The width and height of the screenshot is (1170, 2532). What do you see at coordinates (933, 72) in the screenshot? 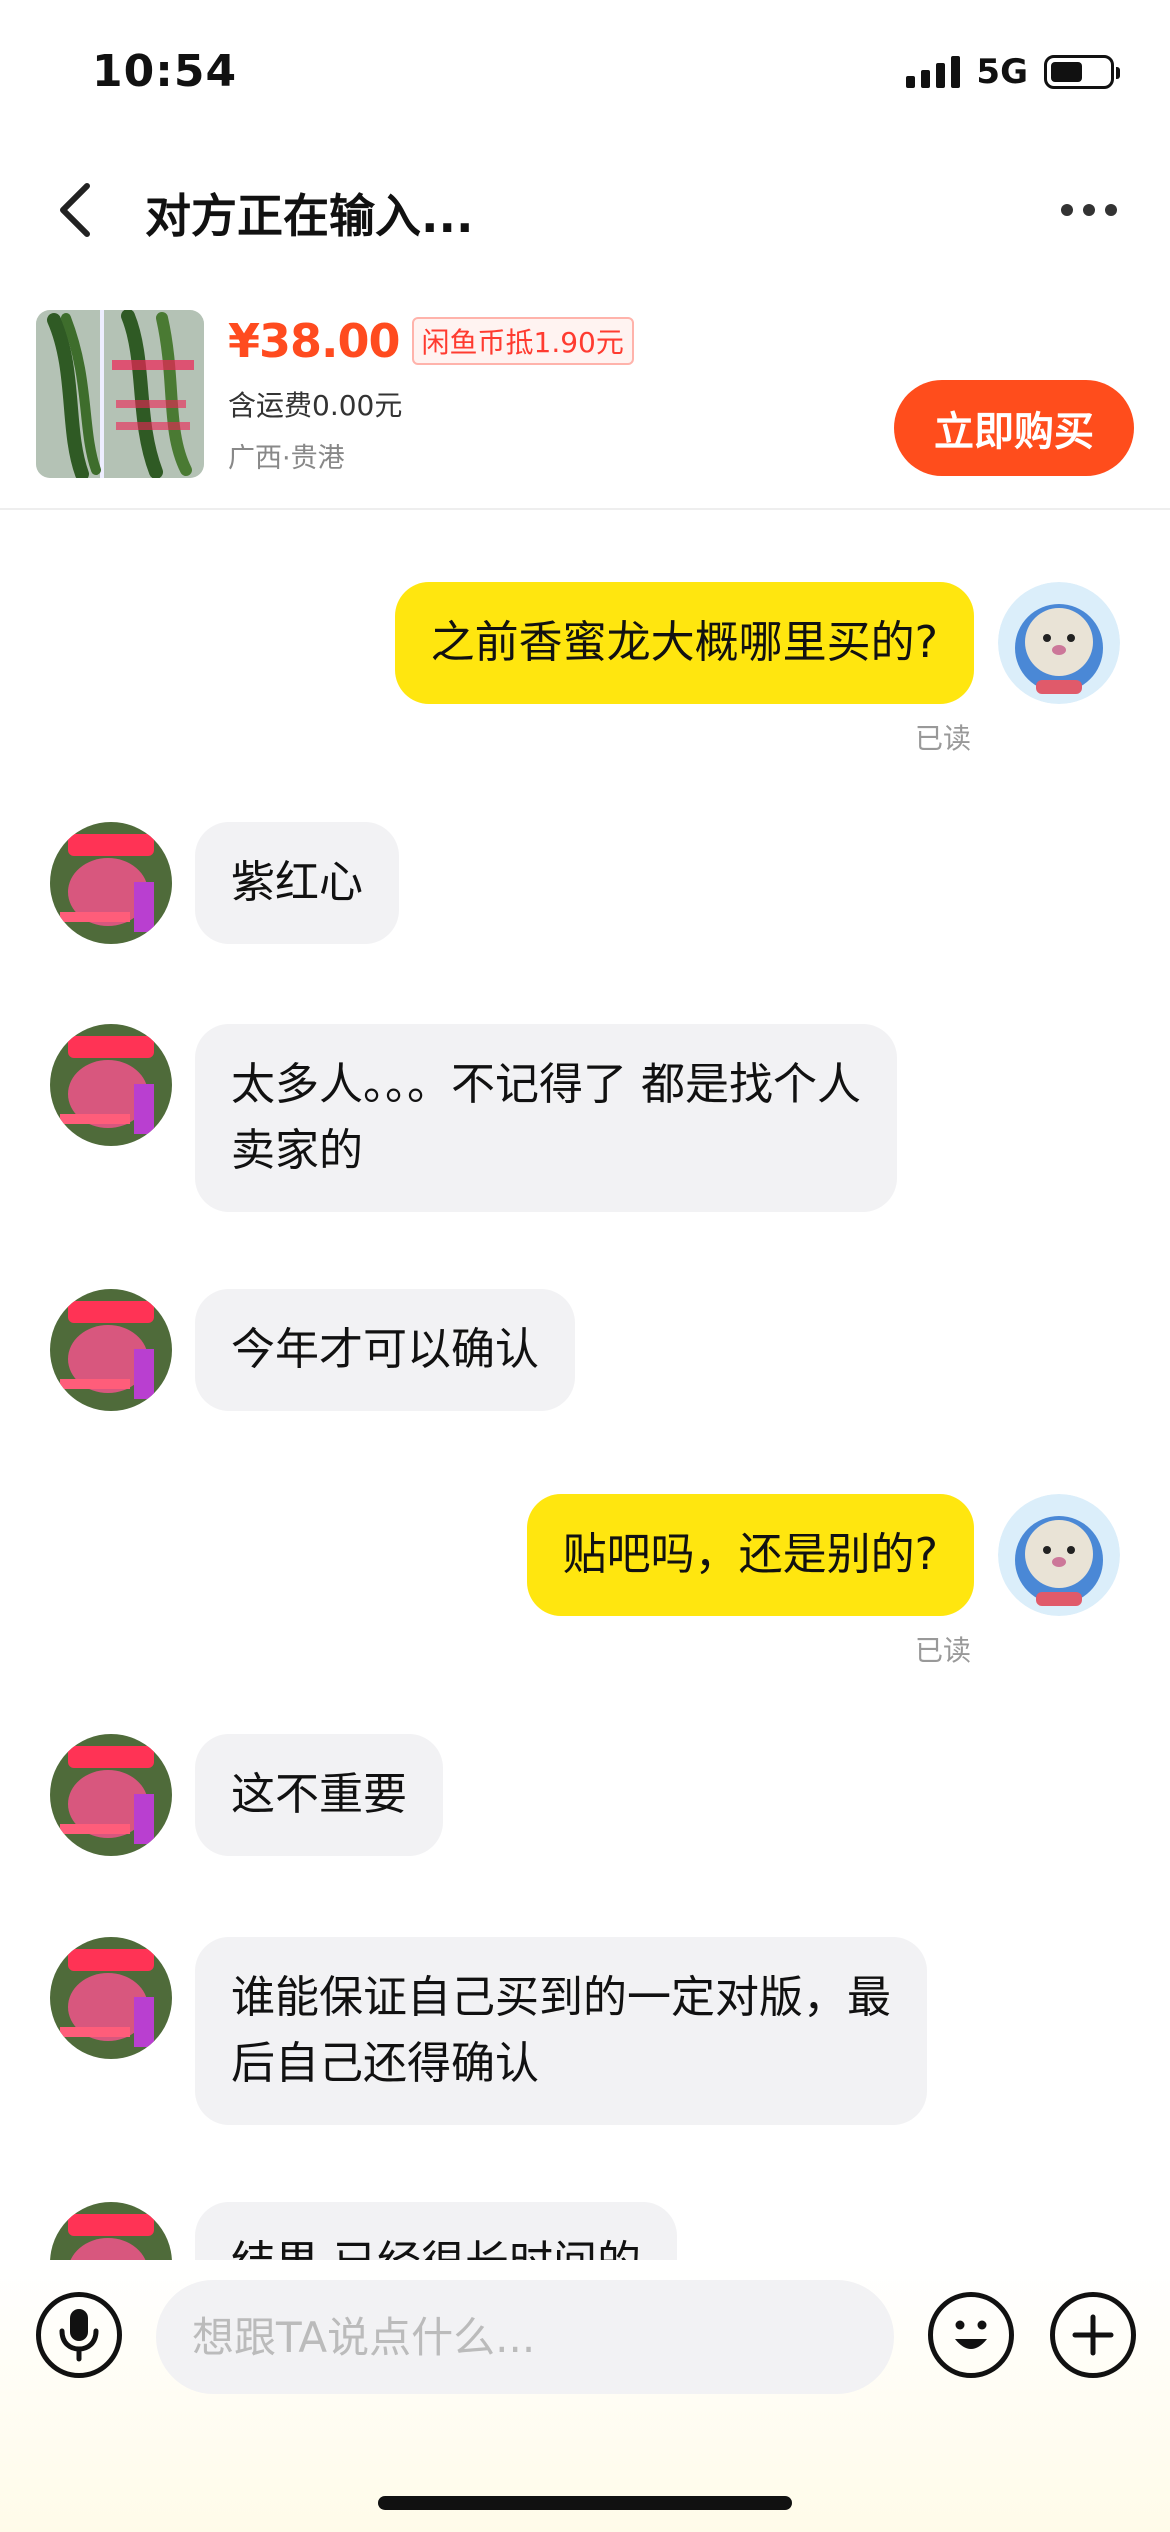
I see `signal-icon` at bounding box center [933, 72].